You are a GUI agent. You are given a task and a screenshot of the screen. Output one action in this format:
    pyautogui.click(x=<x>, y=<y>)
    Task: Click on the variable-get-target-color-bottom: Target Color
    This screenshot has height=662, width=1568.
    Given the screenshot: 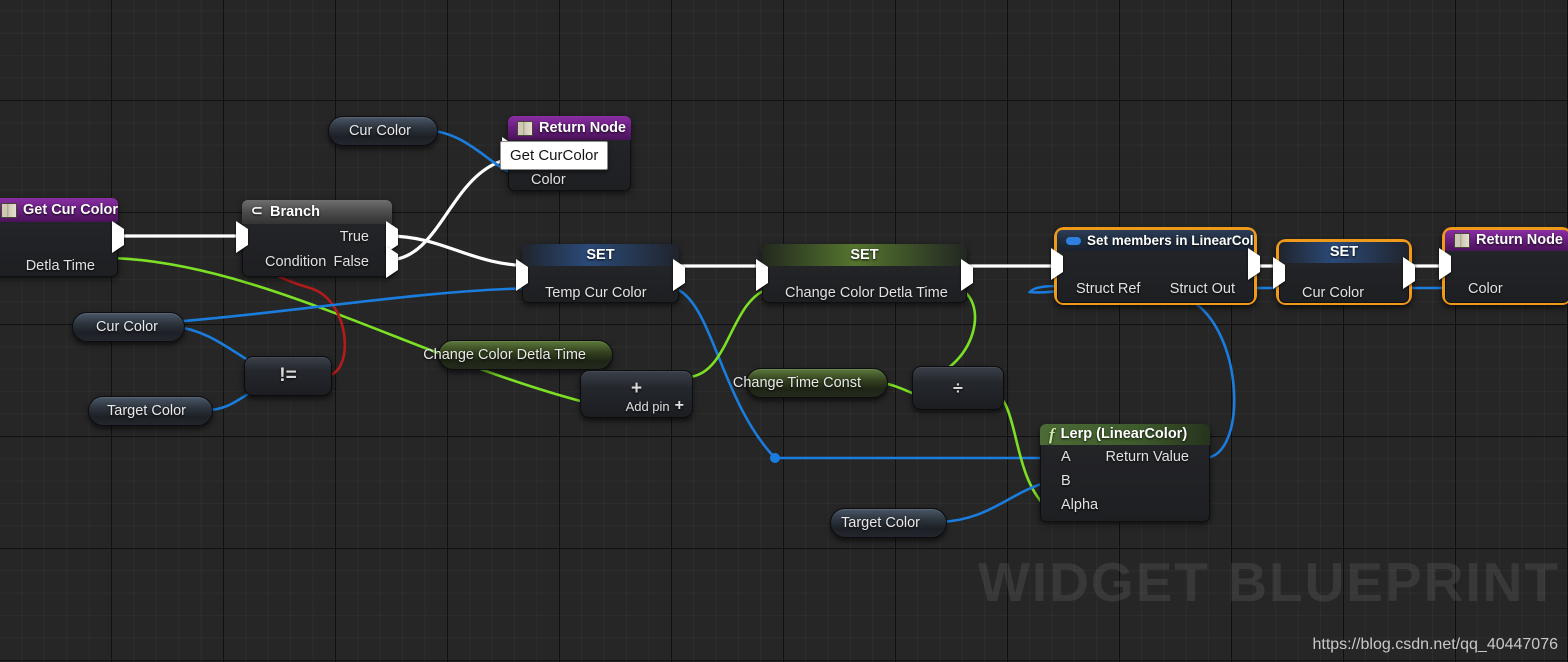 What is the action you would take?
    pyautogui.click(x=888, y=523)
    